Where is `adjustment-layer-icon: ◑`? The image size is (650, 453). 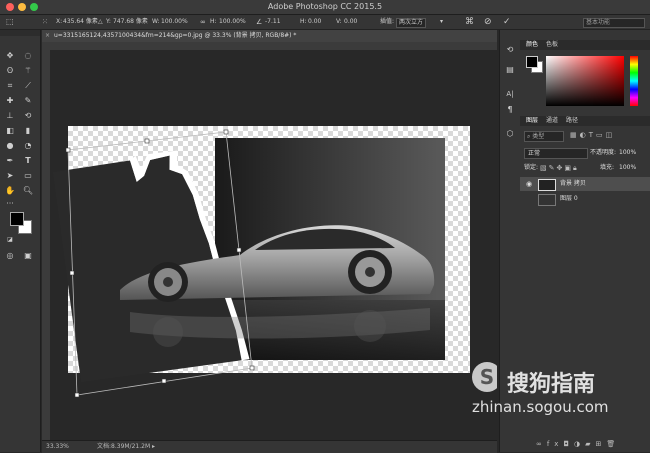 adjustment-layer-icon: ◑ is located at coordinates (579, 444).